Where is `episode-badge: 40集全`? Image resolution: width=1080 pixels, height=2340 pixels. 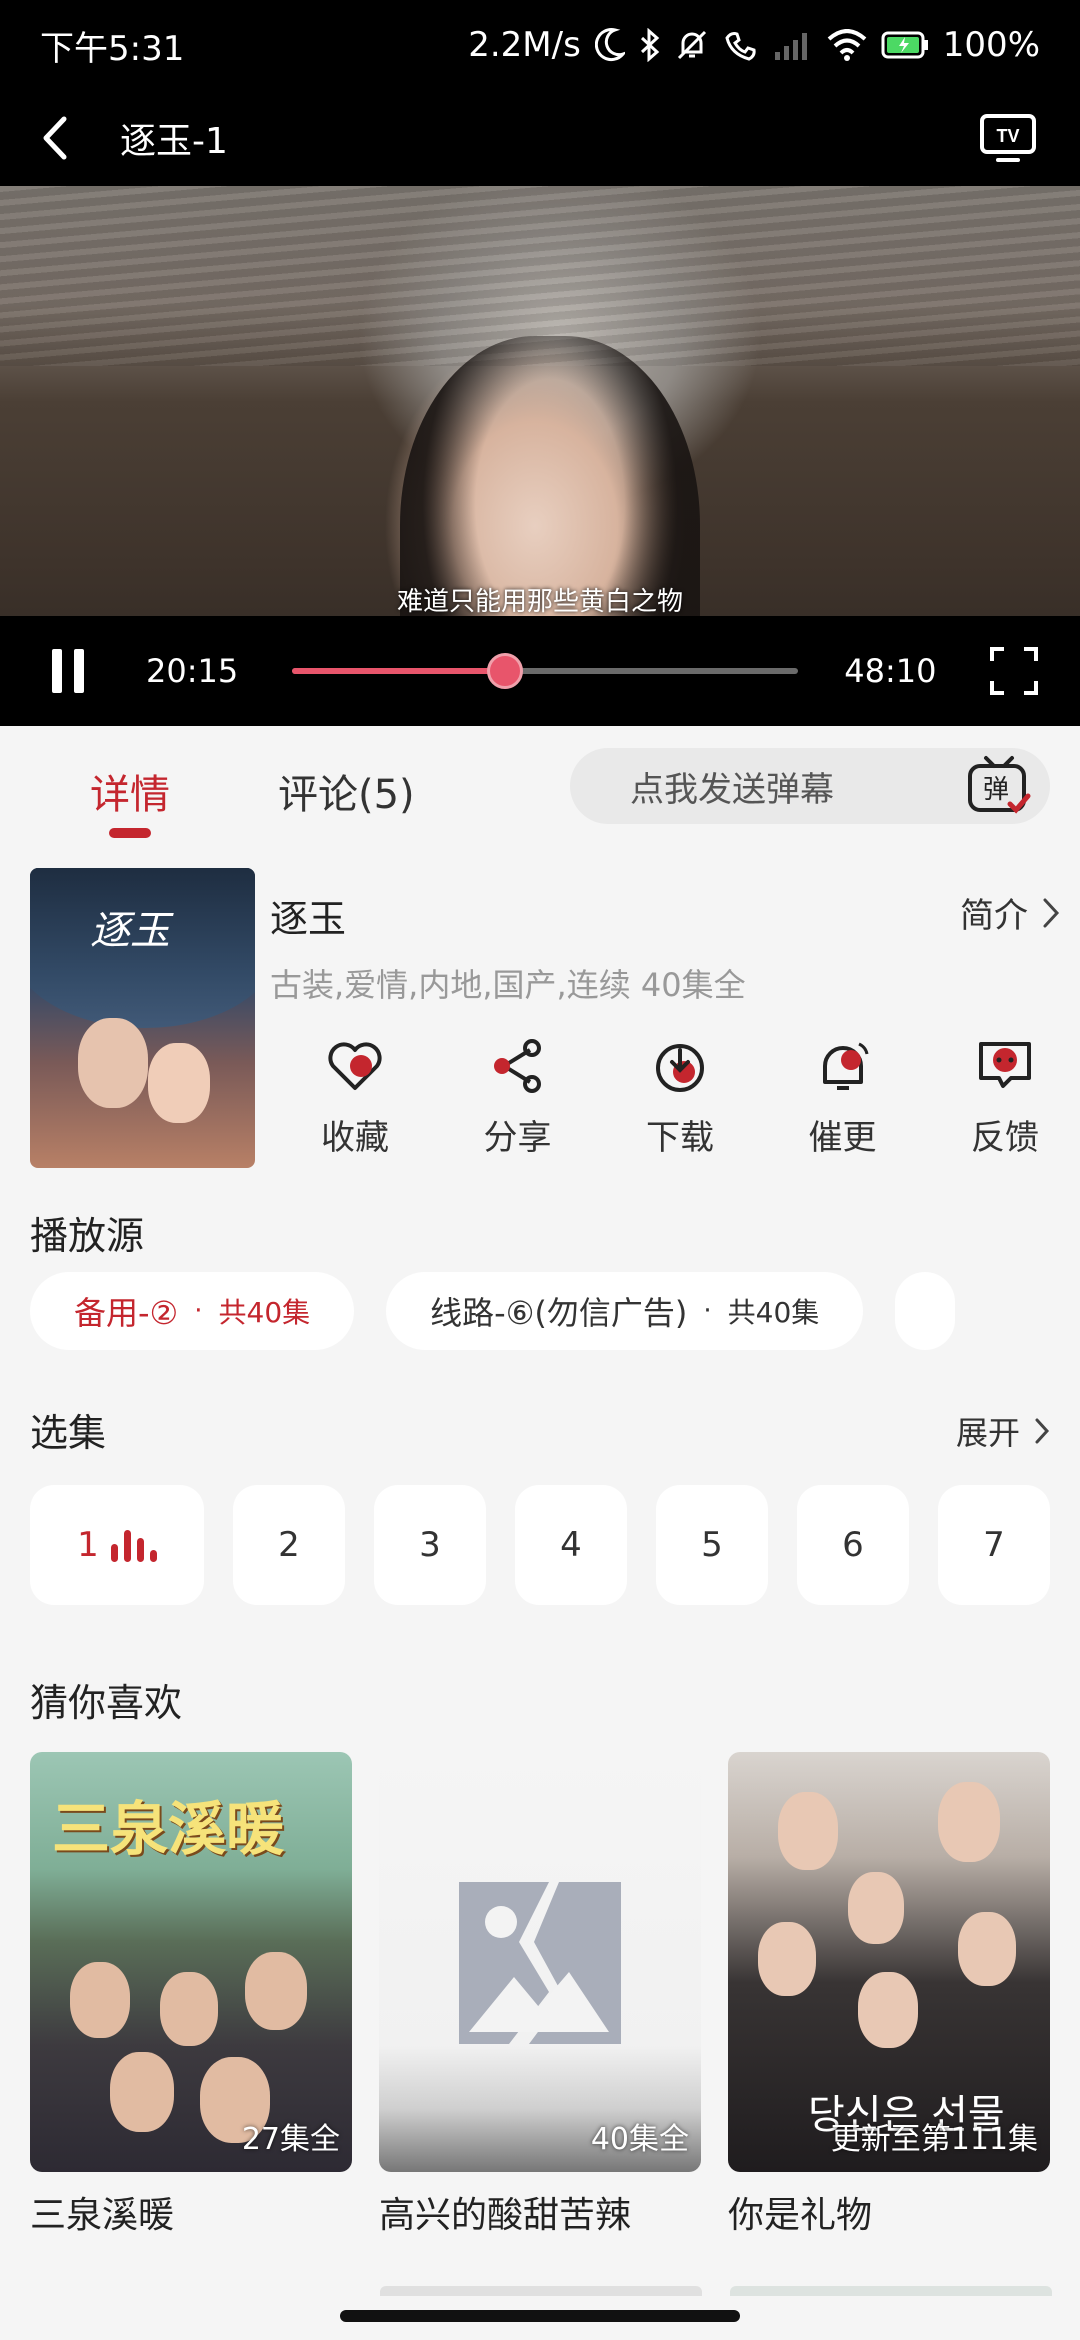 episode-badge: 40集全 is located at coordinates (639, 2139).